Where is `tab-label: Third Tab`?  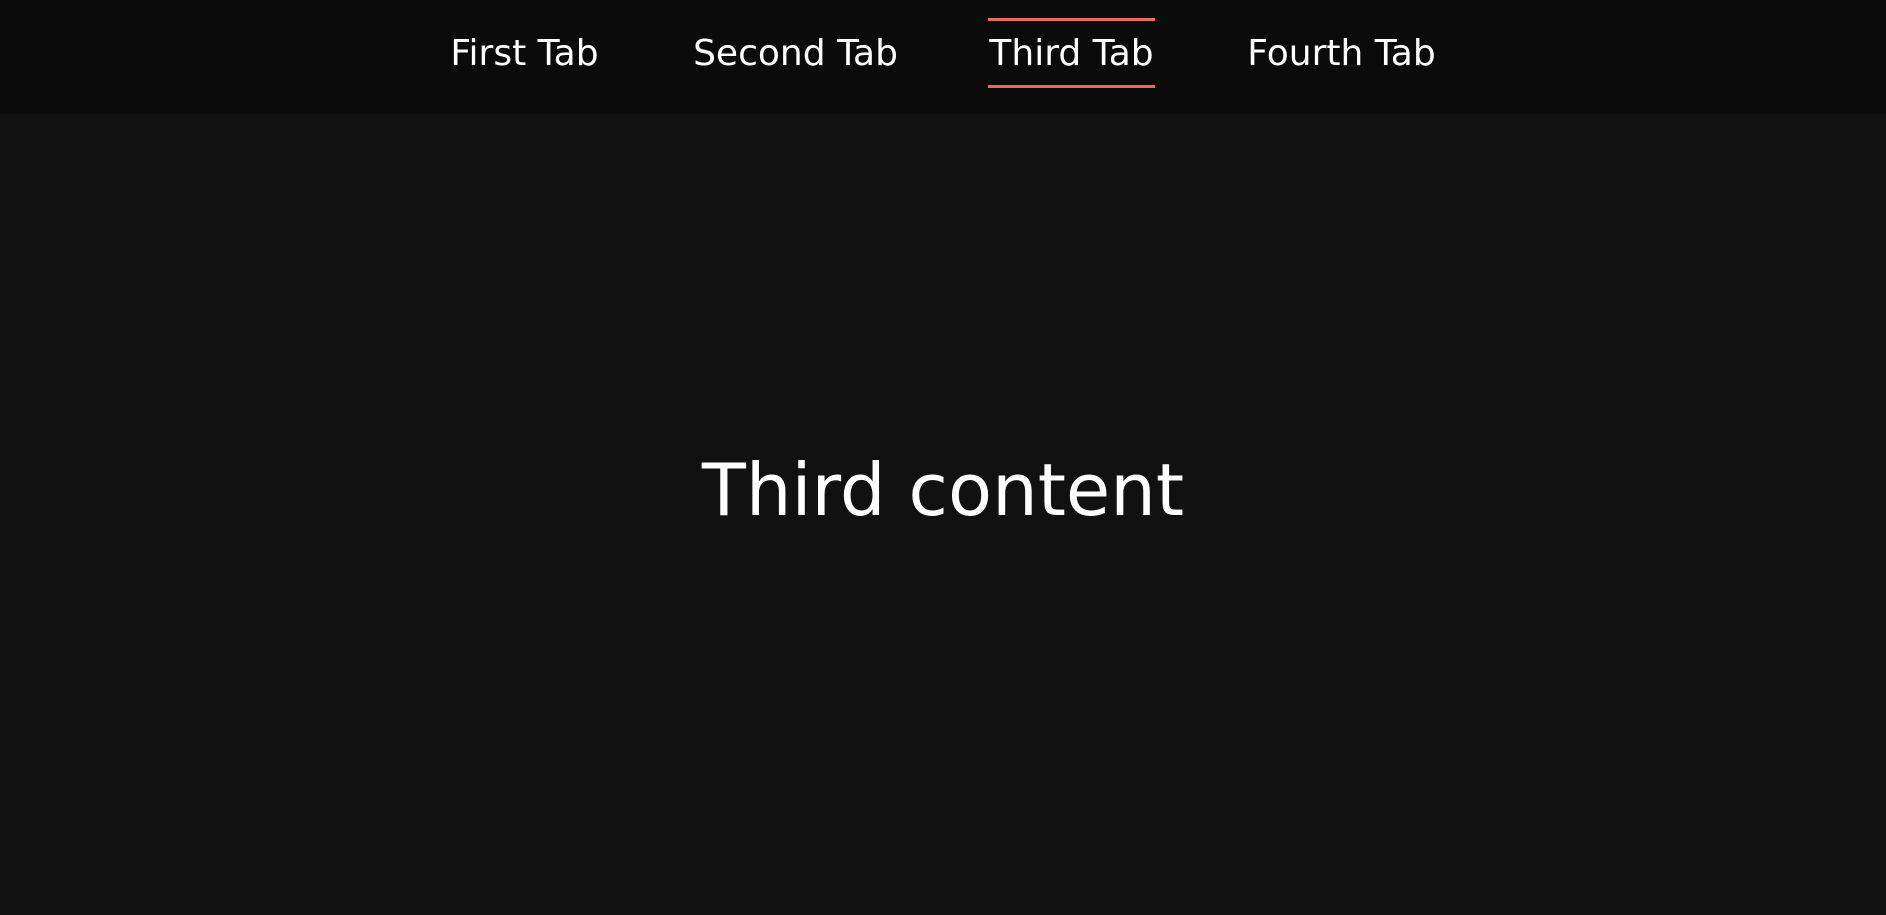 tab-label: Third Tab is located at coordinates (1071, 53).